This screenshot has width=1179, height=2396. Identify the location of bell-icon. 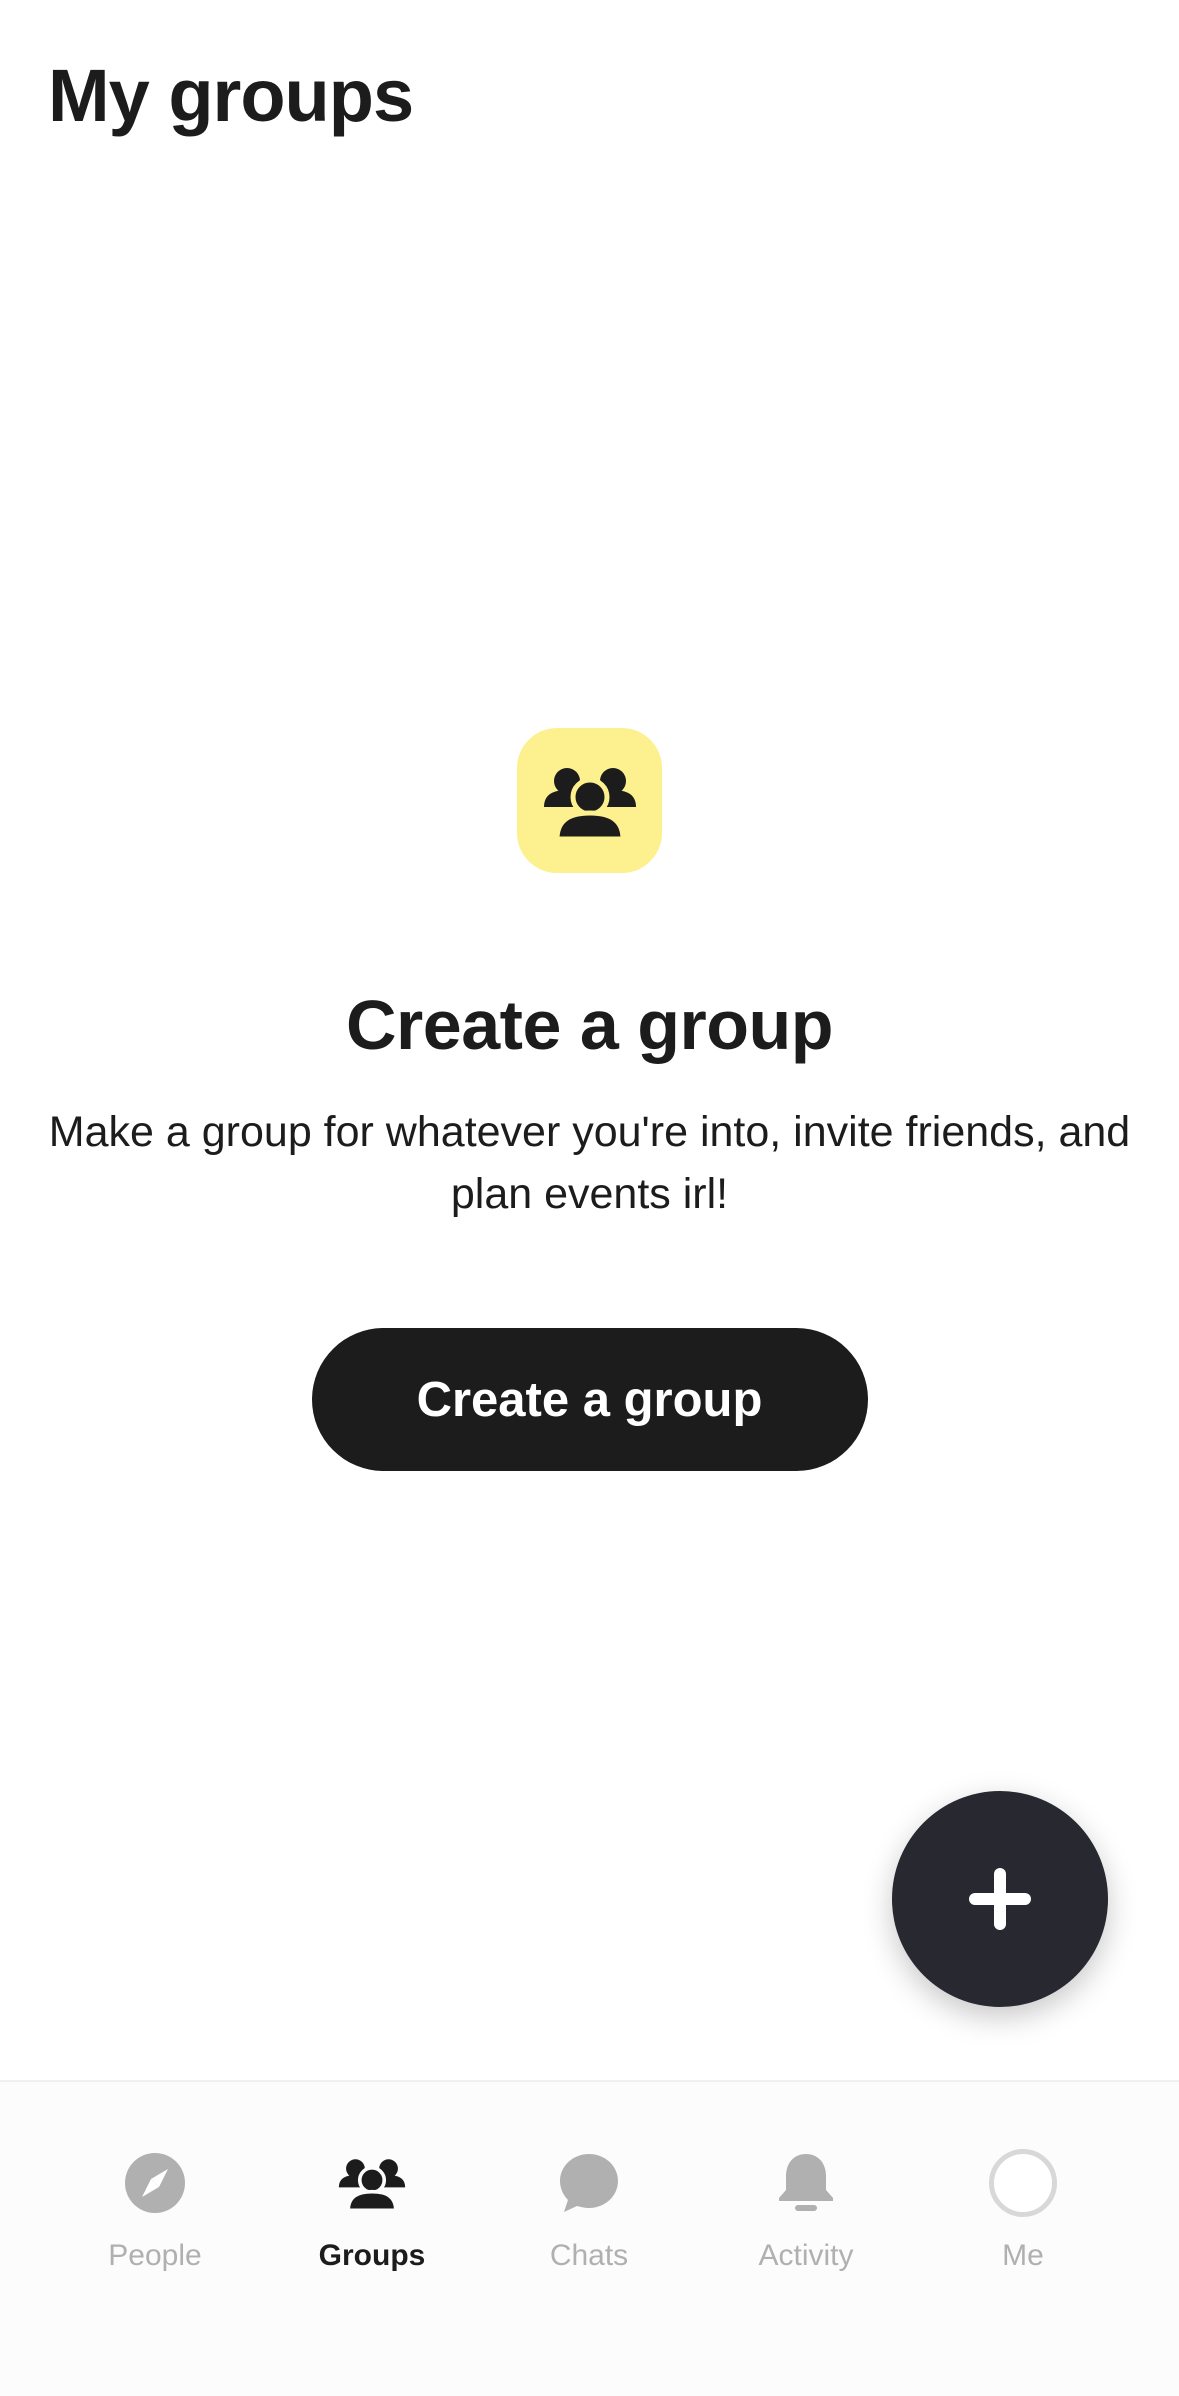
(806, 2182).